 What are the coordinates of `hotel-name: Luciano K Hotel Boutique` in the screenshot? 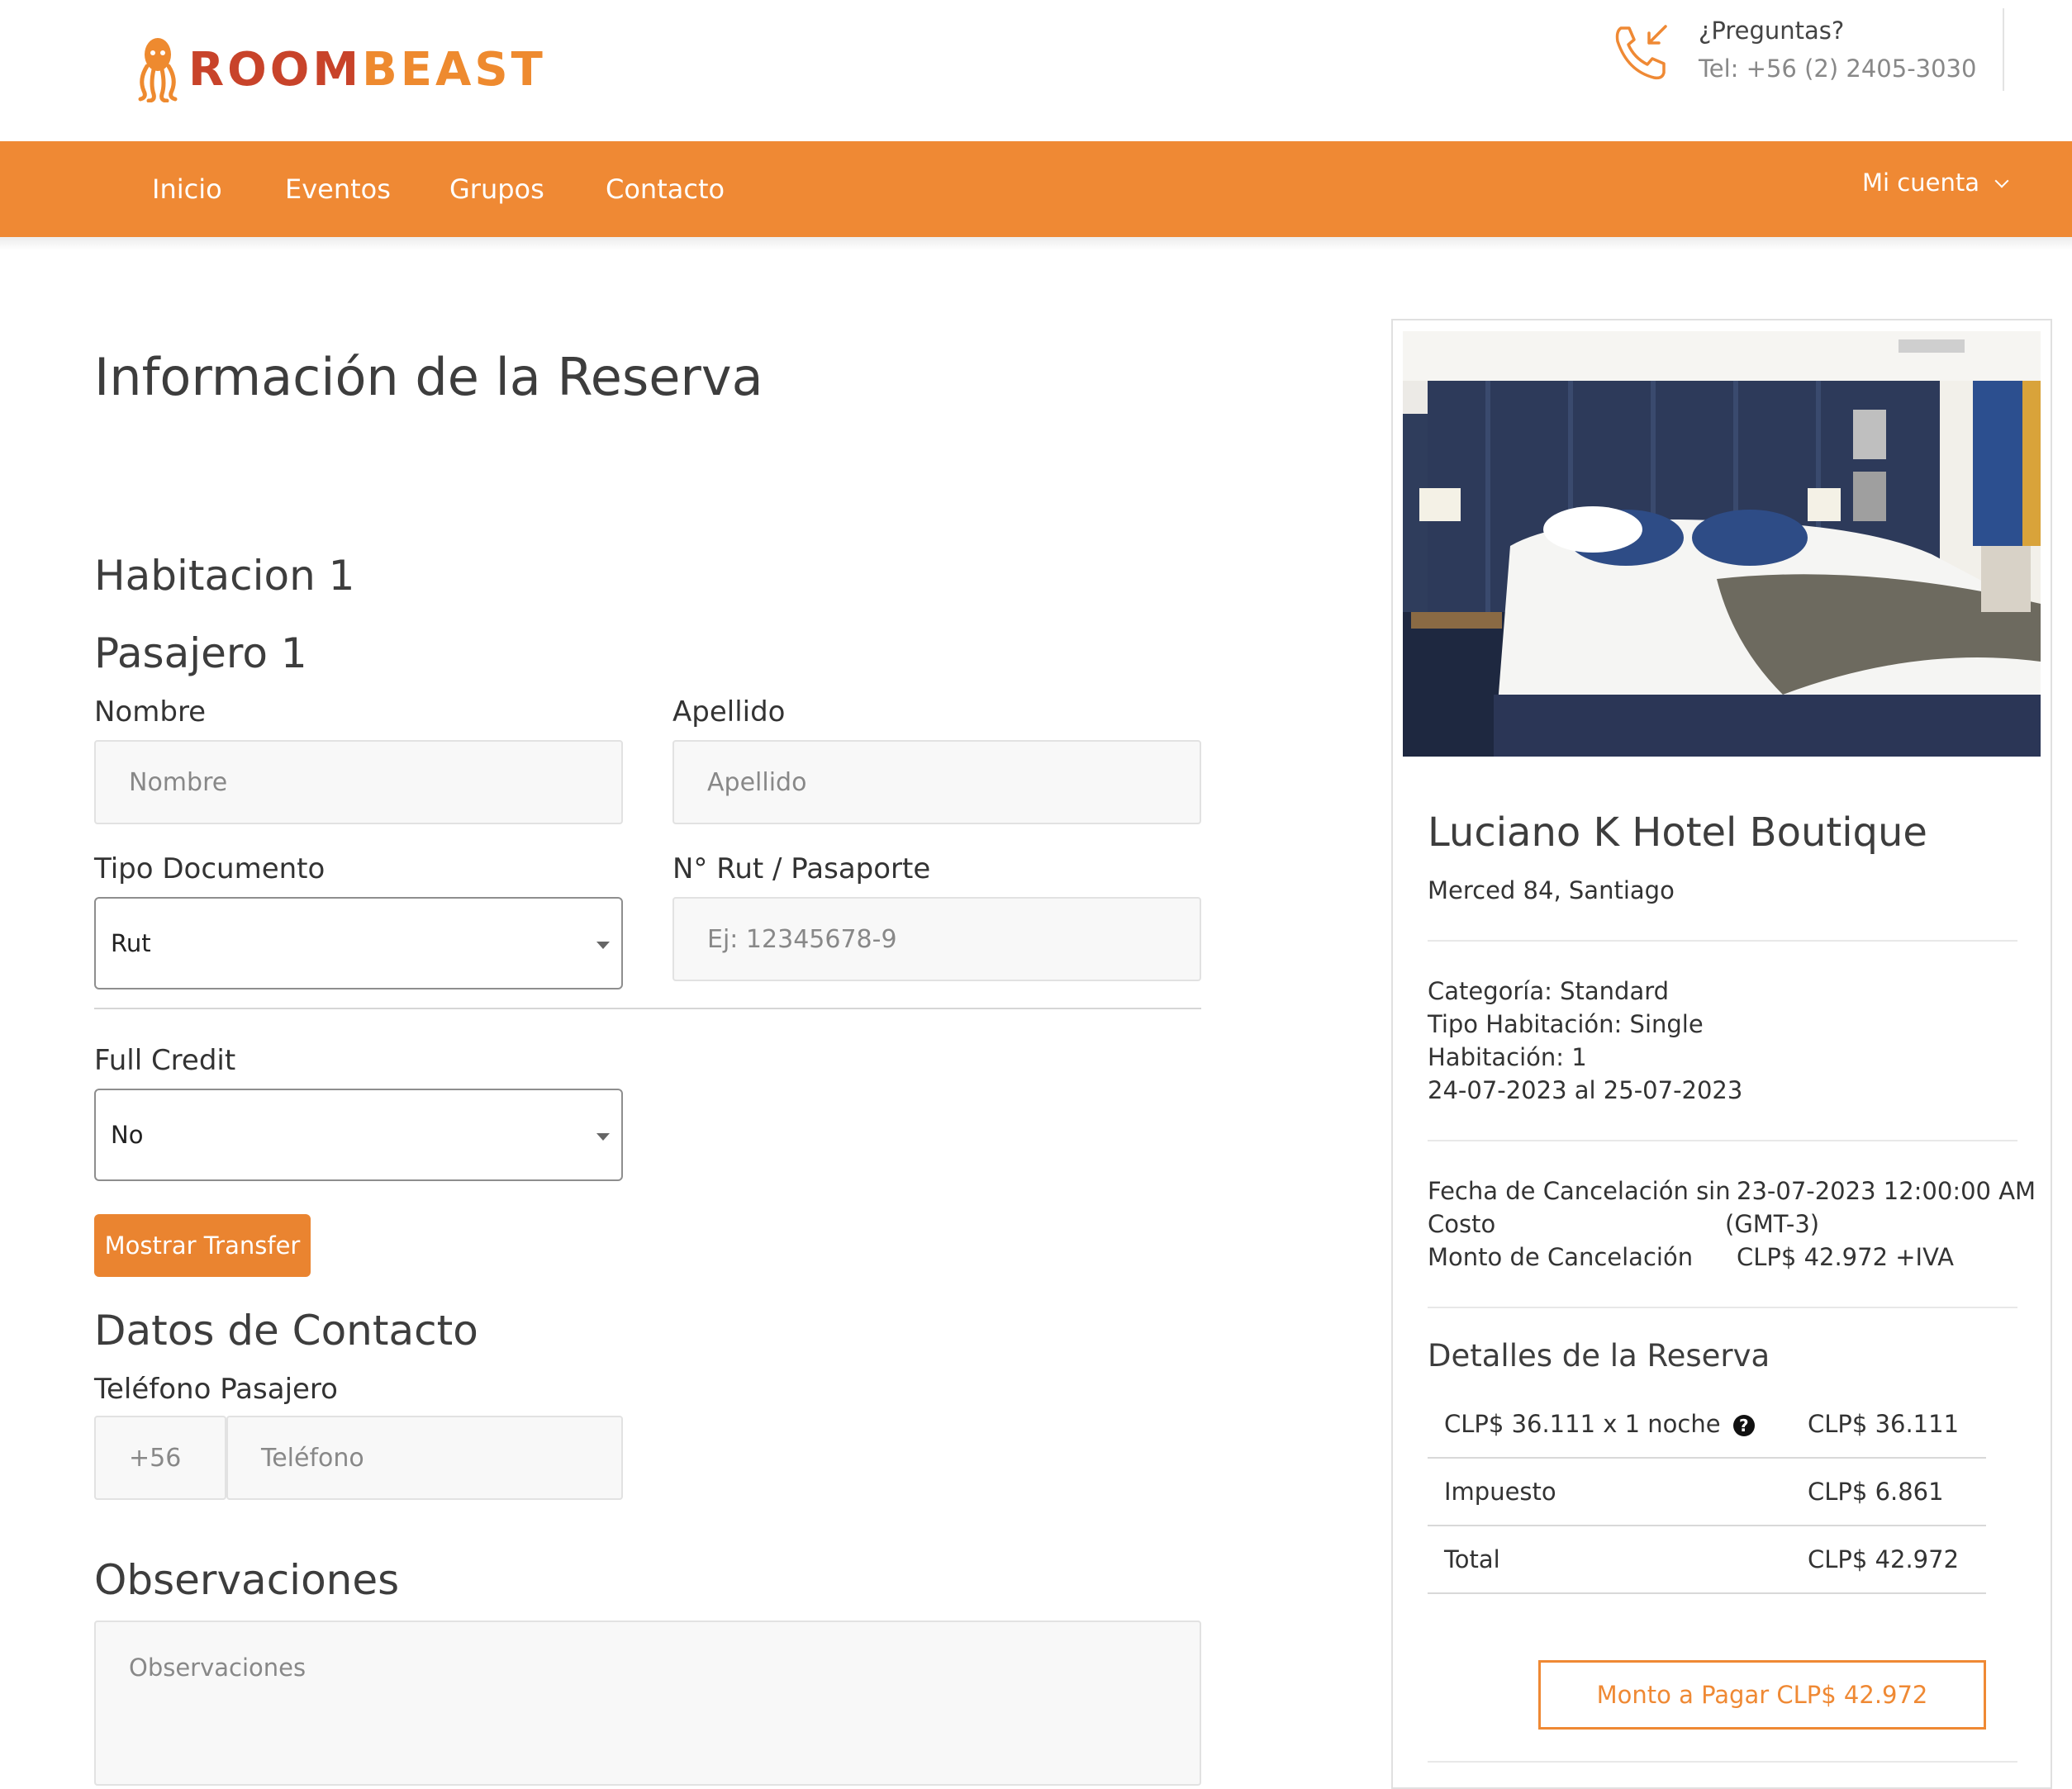 It's located at (1677, 832).